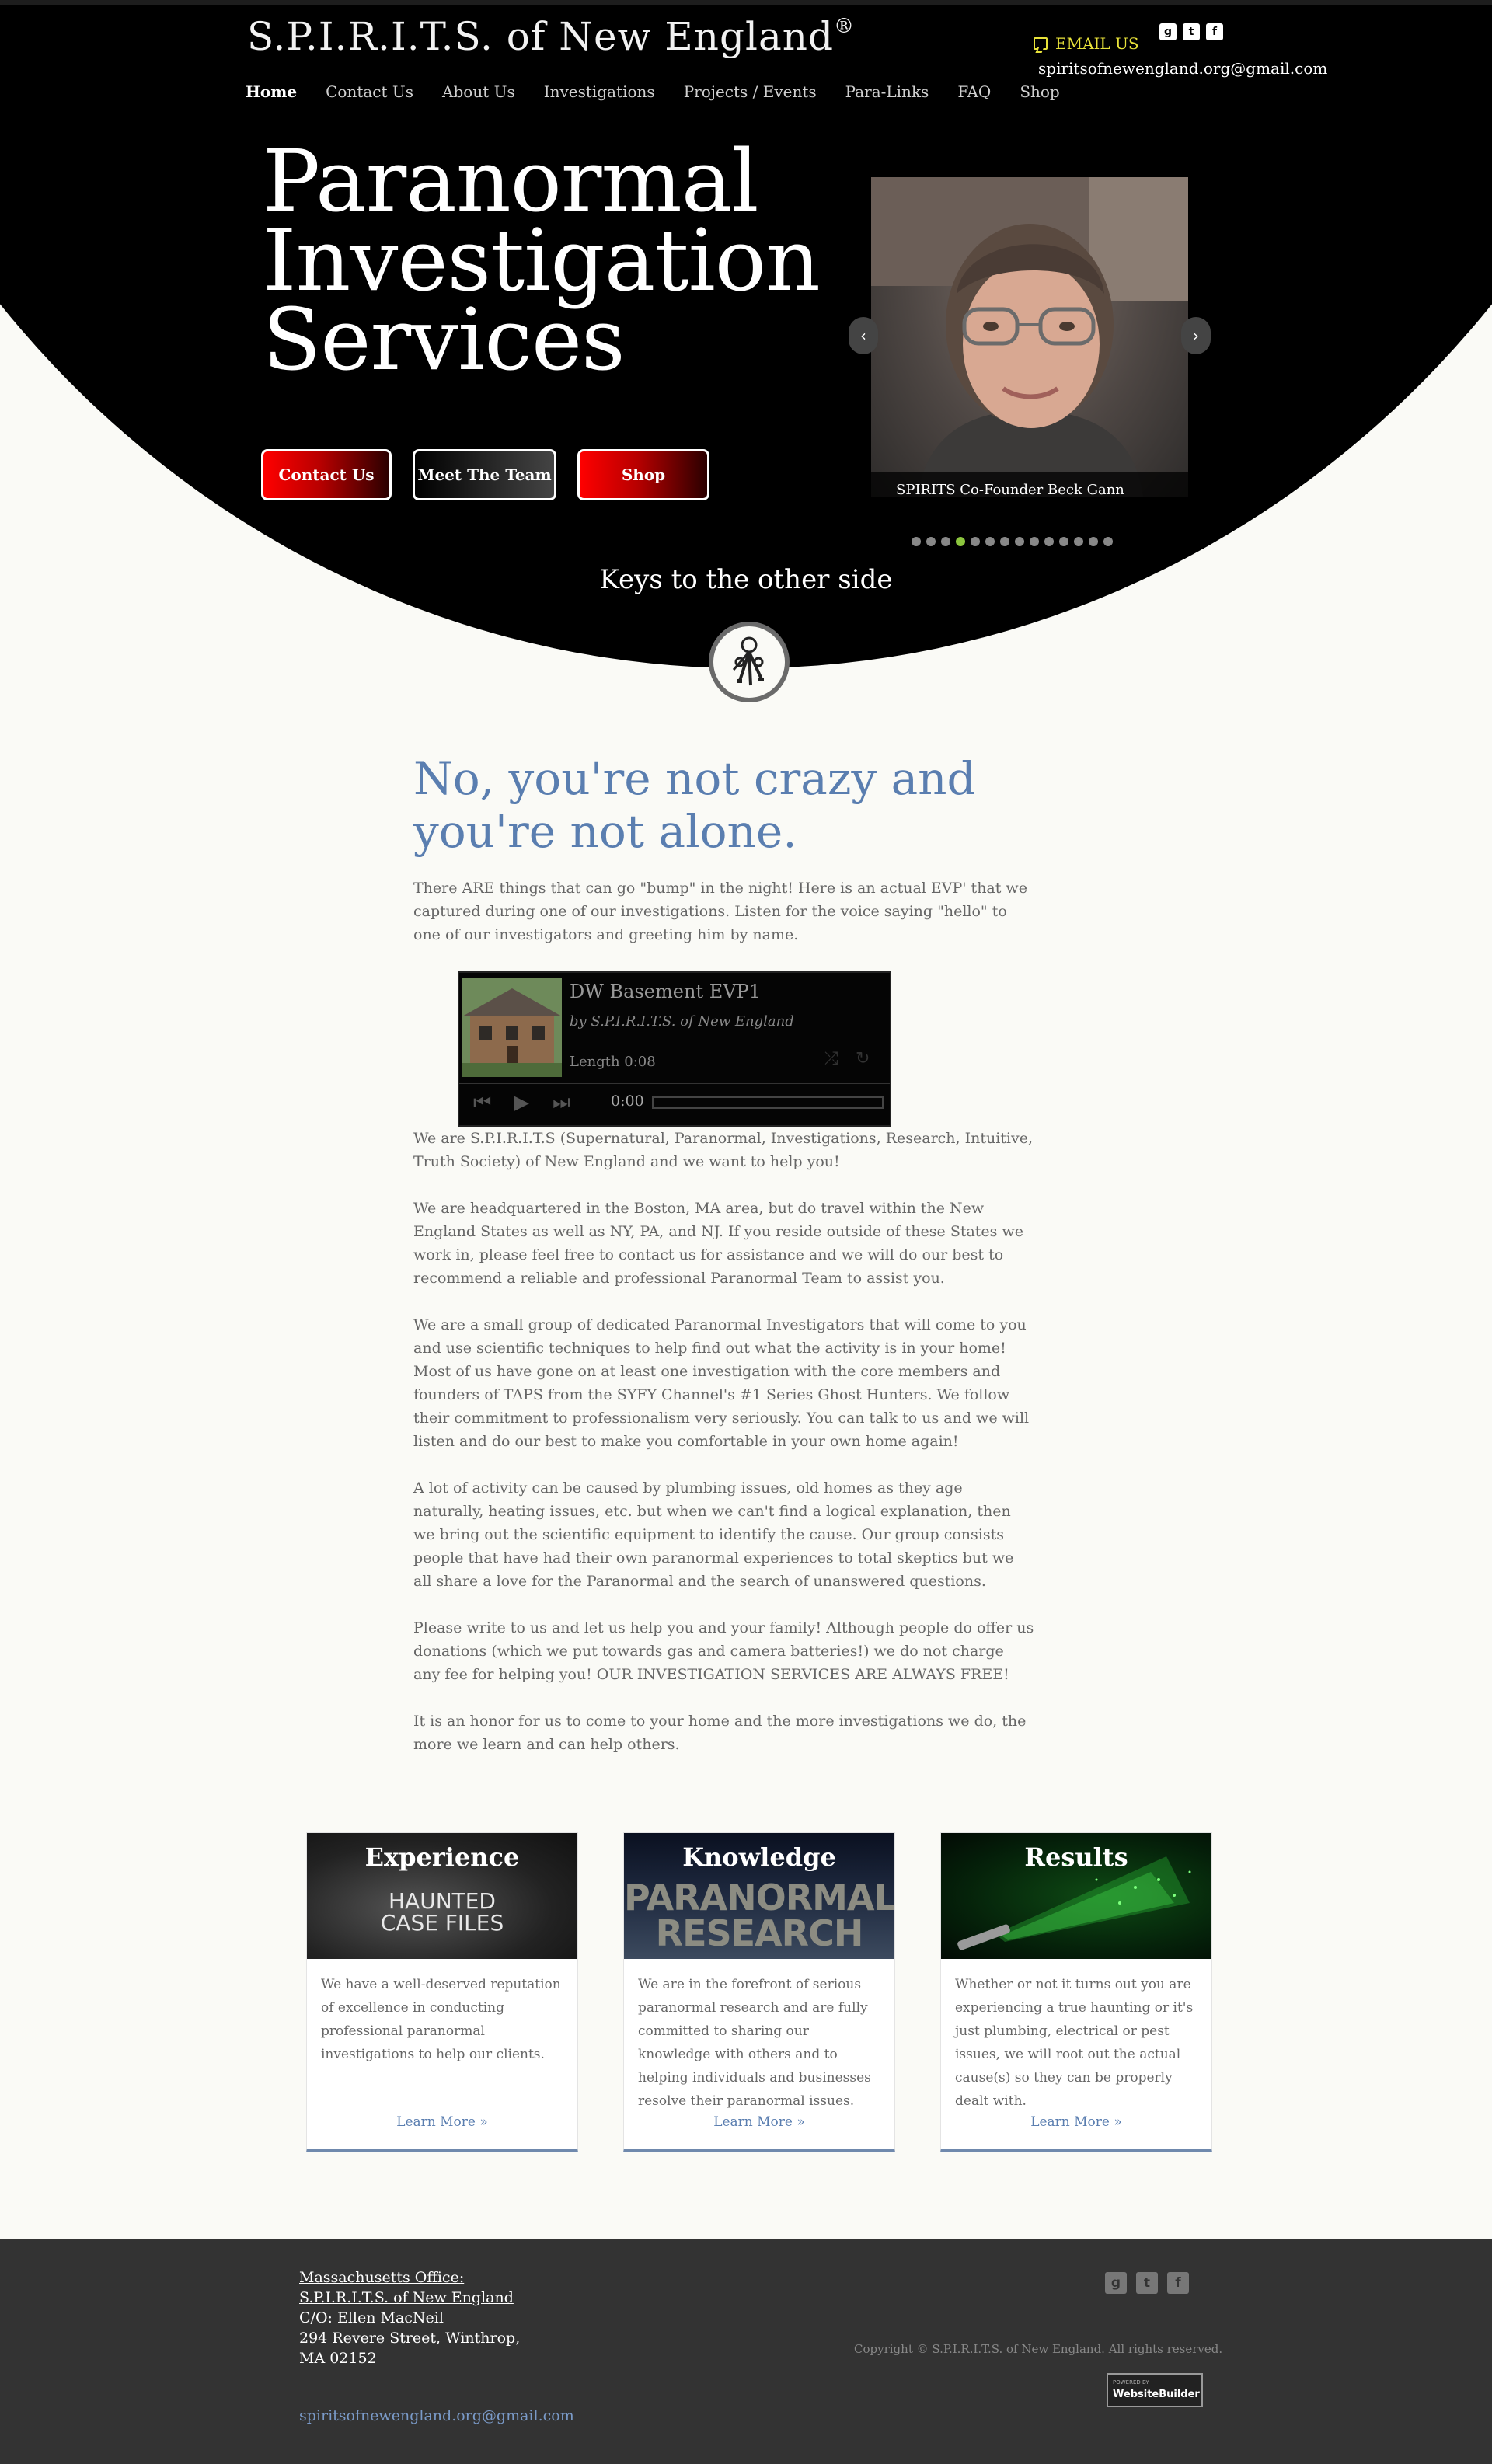 The image size is (1492, 2464). I want to click on address-line: 294 Revere Street, Winthrop,, so click(410, 2338).